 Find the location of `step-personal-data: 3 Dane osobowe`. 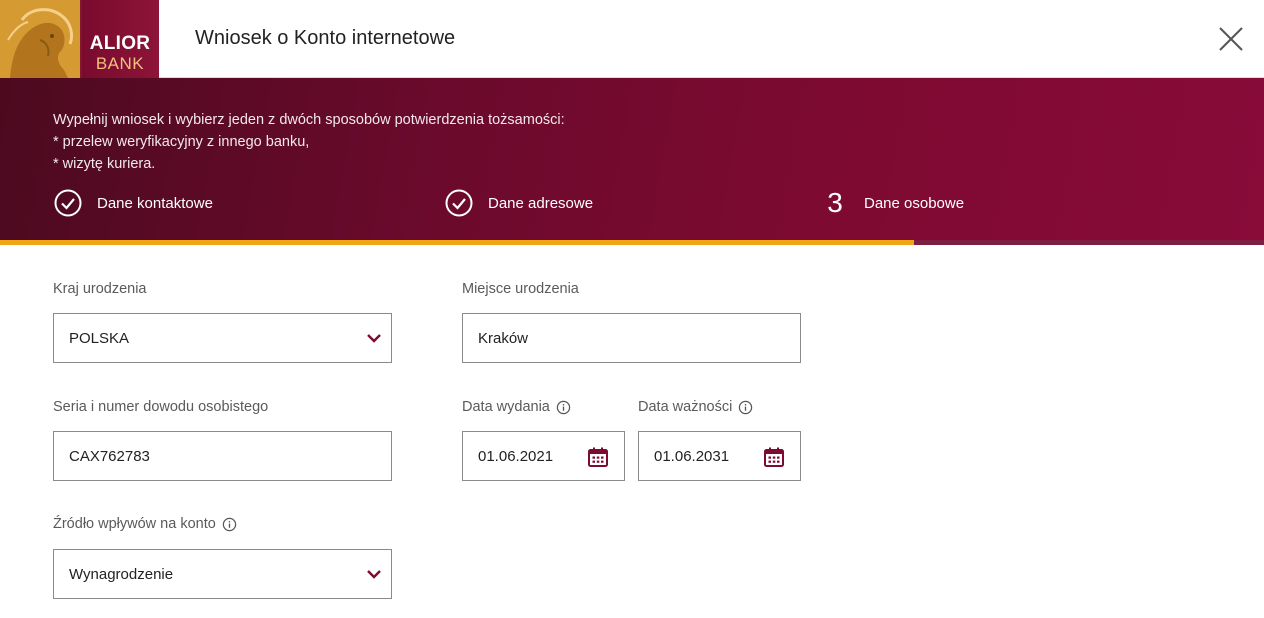

step-personal-data: 3 Dane osobowe is located at coordinates (892, 202).